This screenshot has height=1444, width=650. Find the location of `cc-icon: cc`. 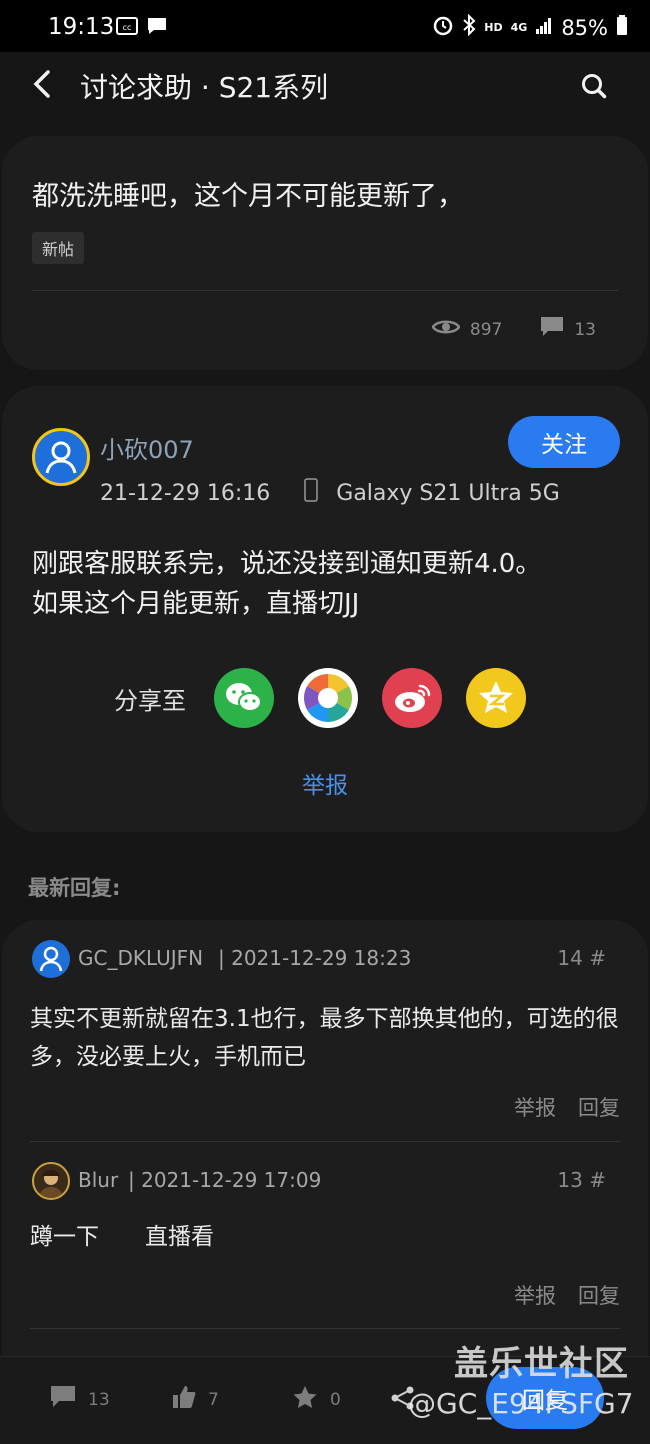

cc-icon: cc is located at coordinates (127, 29).